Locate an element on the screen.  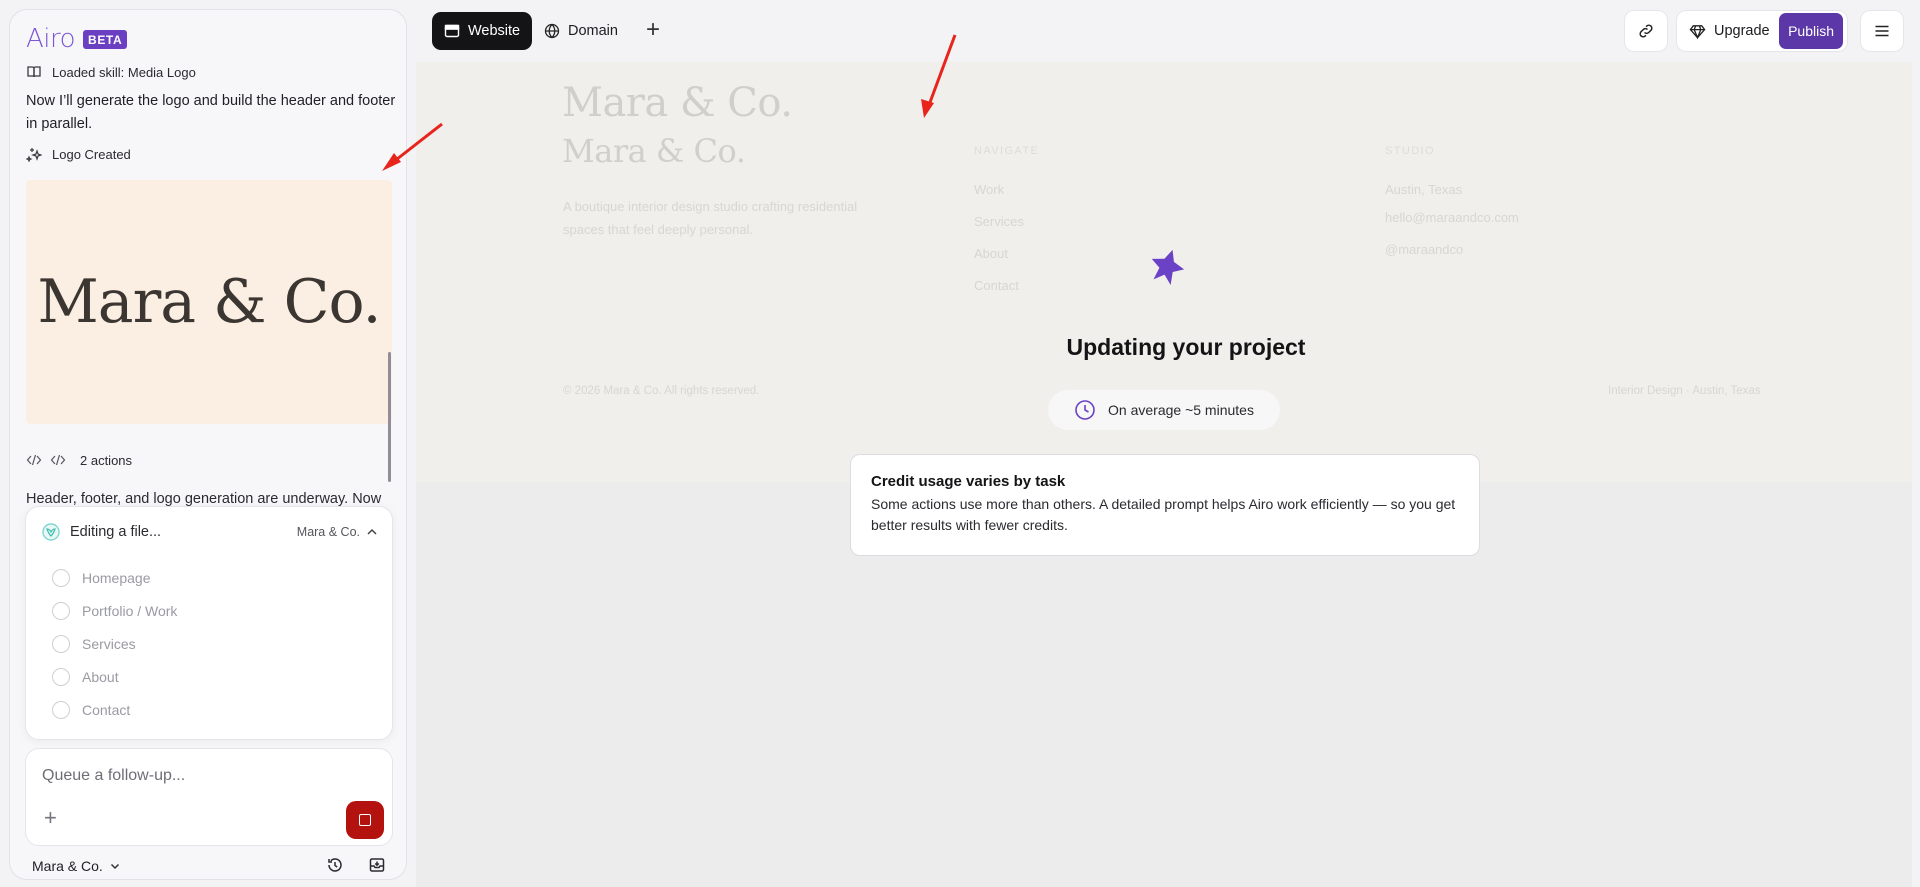
logo-image-text: Mara & Co. is located at coordinates (209, 302).